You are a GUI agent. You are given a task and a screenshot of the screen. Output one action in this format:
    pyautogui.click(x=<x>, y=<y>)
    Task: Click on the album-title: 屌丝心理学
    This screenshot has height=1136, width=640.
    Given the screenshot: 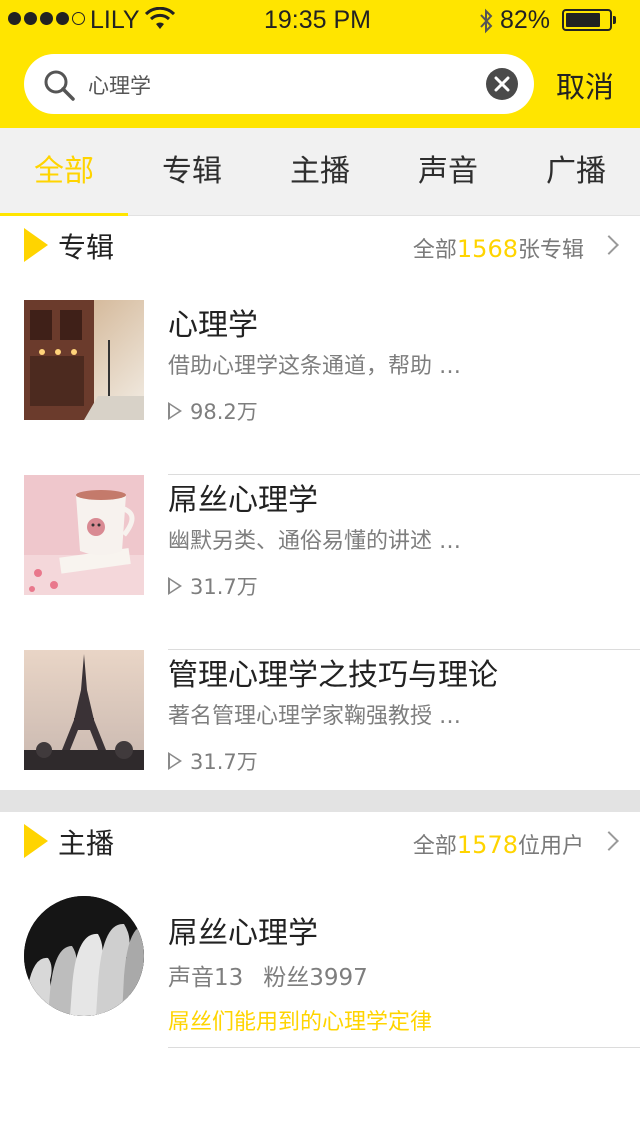 What is the action you would take?
    pyautogui.click(x=243, y=500)
    